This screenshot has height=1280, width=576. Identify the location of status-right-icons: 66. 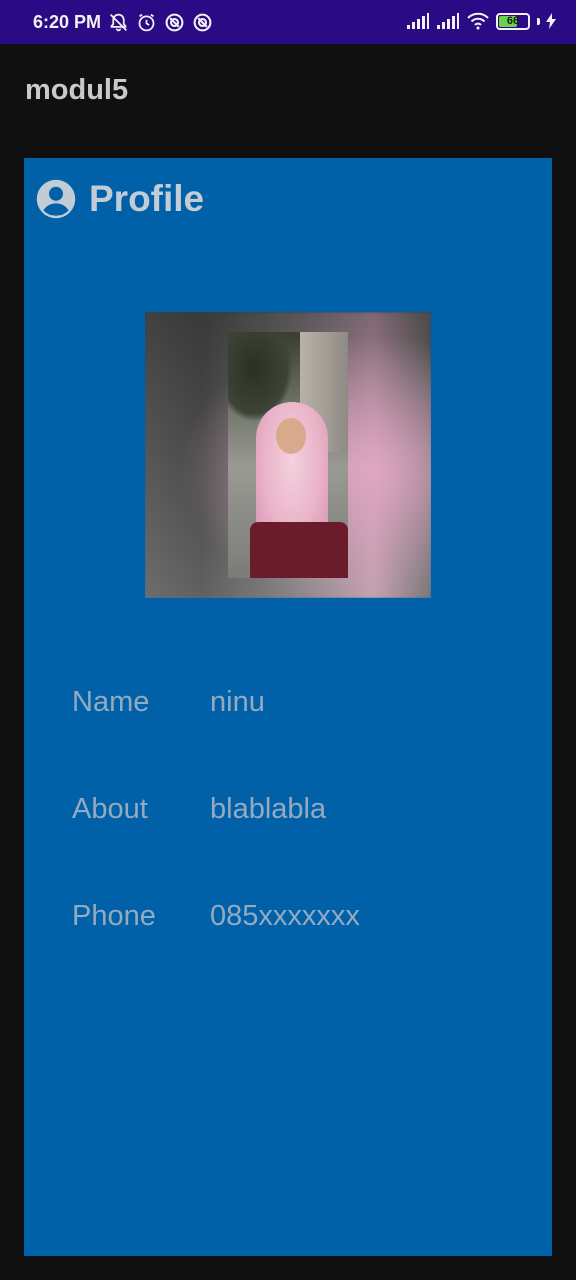
(481, 21).